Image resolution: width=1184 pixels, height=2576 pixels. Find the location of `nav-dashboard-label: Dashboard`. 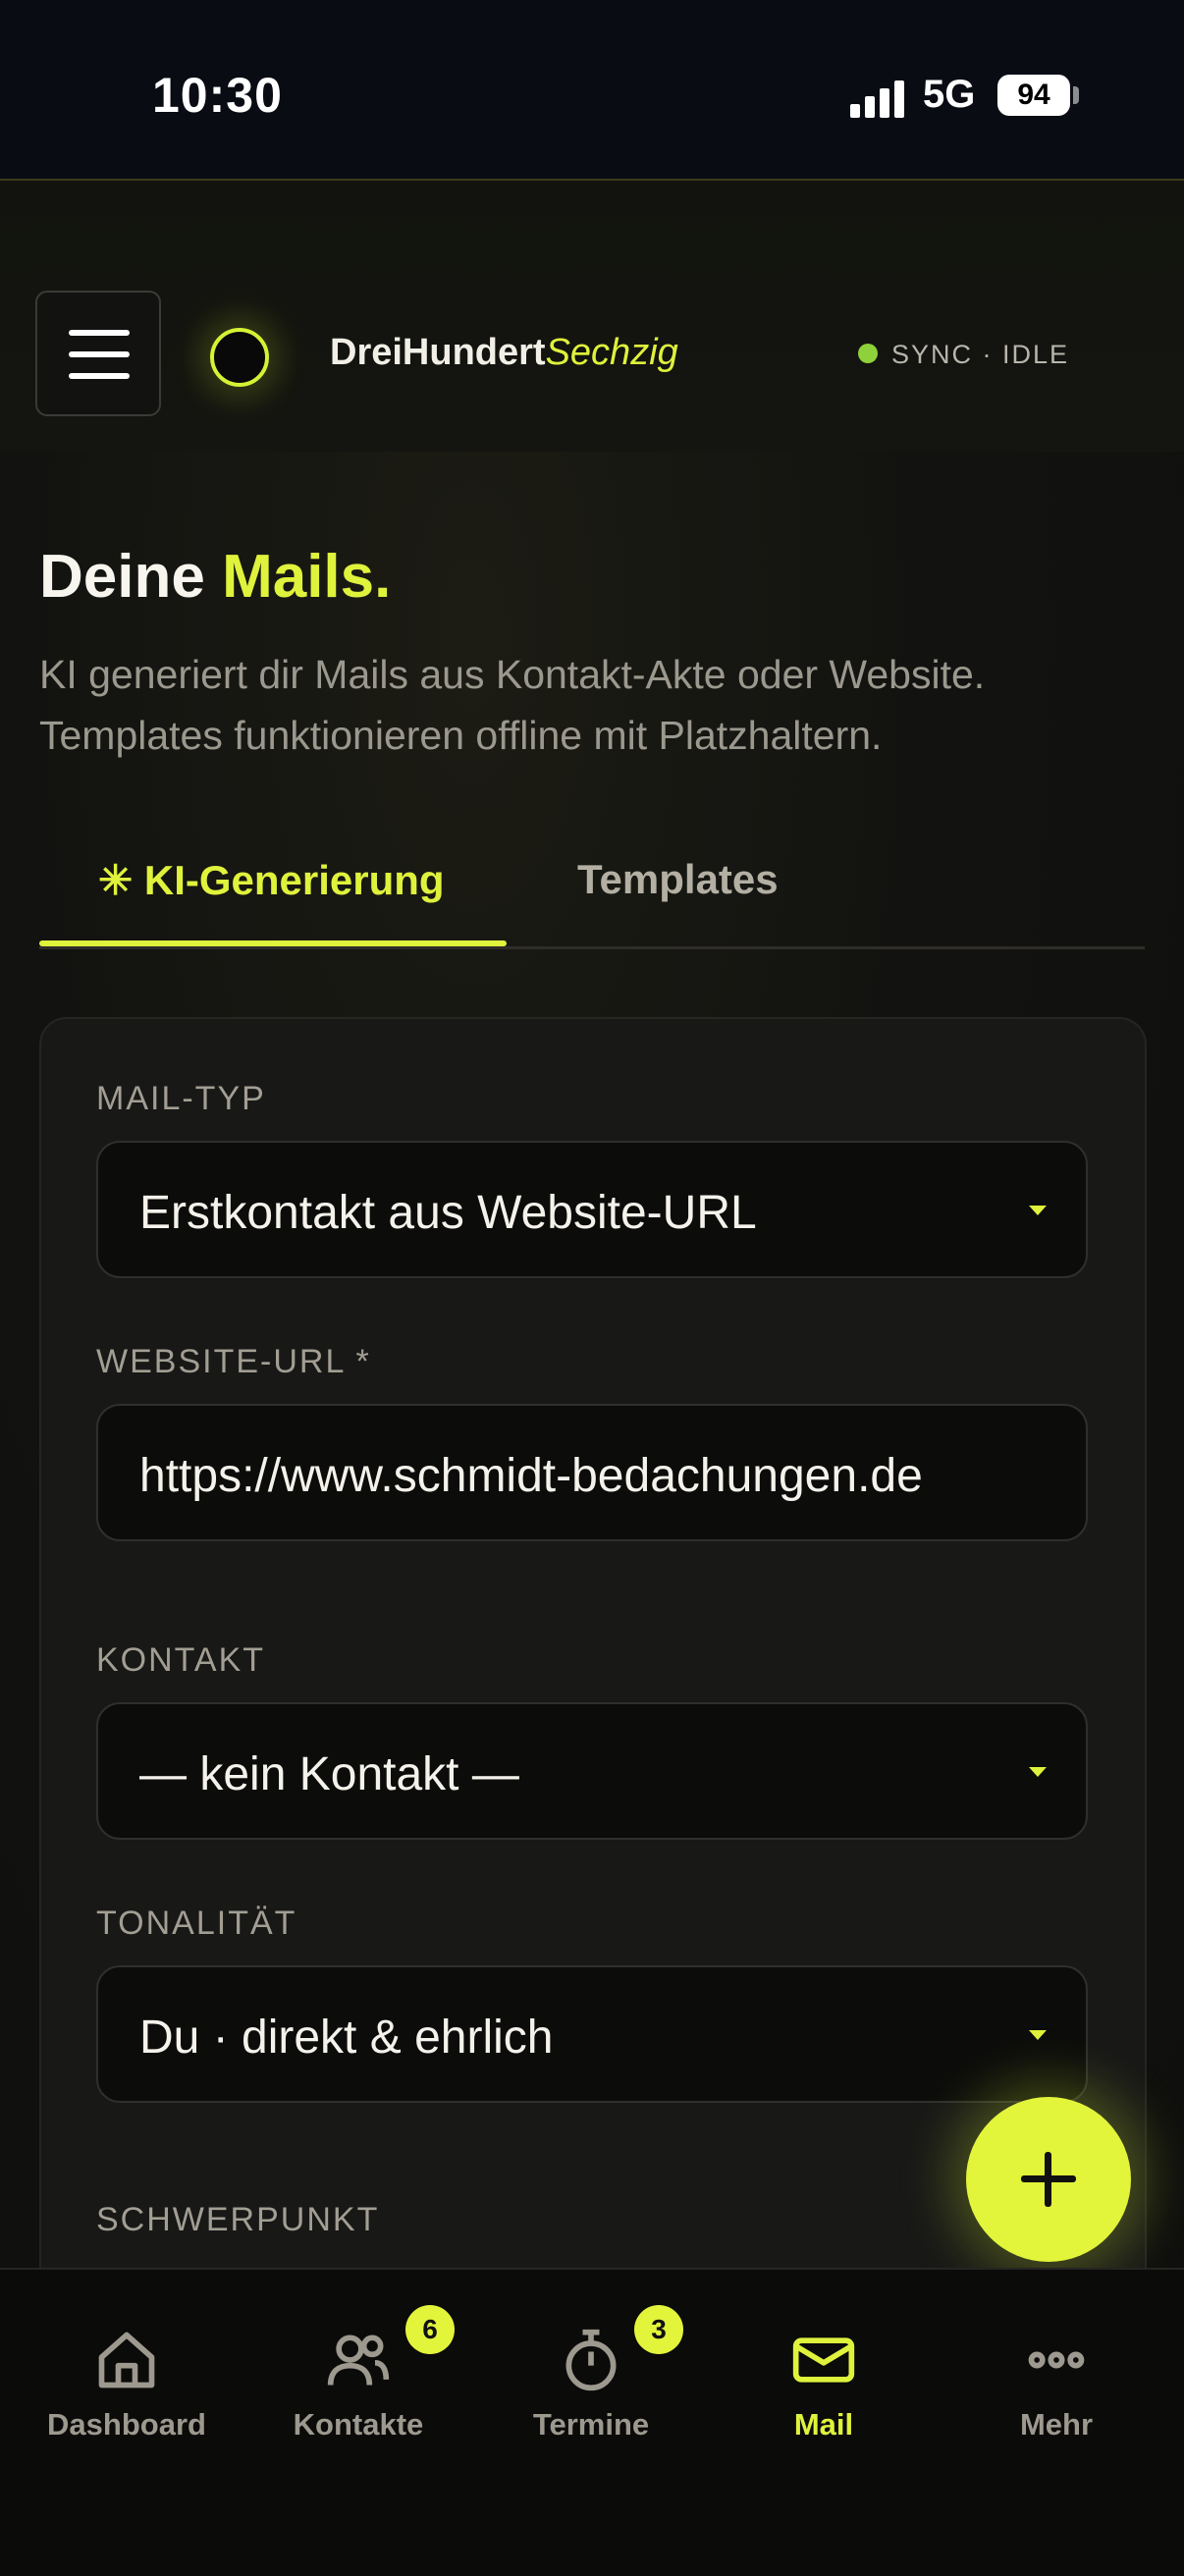

nav-dashboard-label: Dashboard is located at coordinates (127, 2424).